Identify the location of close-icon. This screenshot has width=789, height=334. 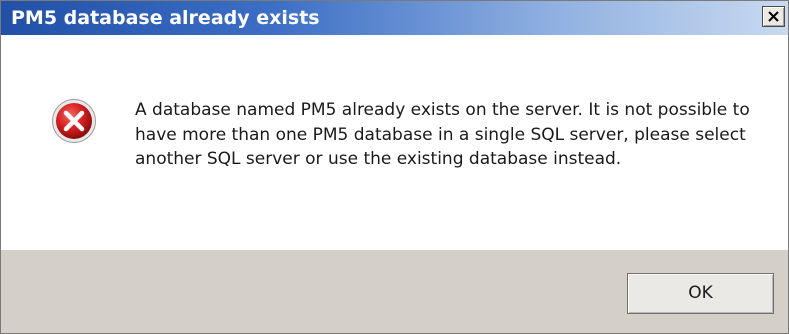
(773, 16).